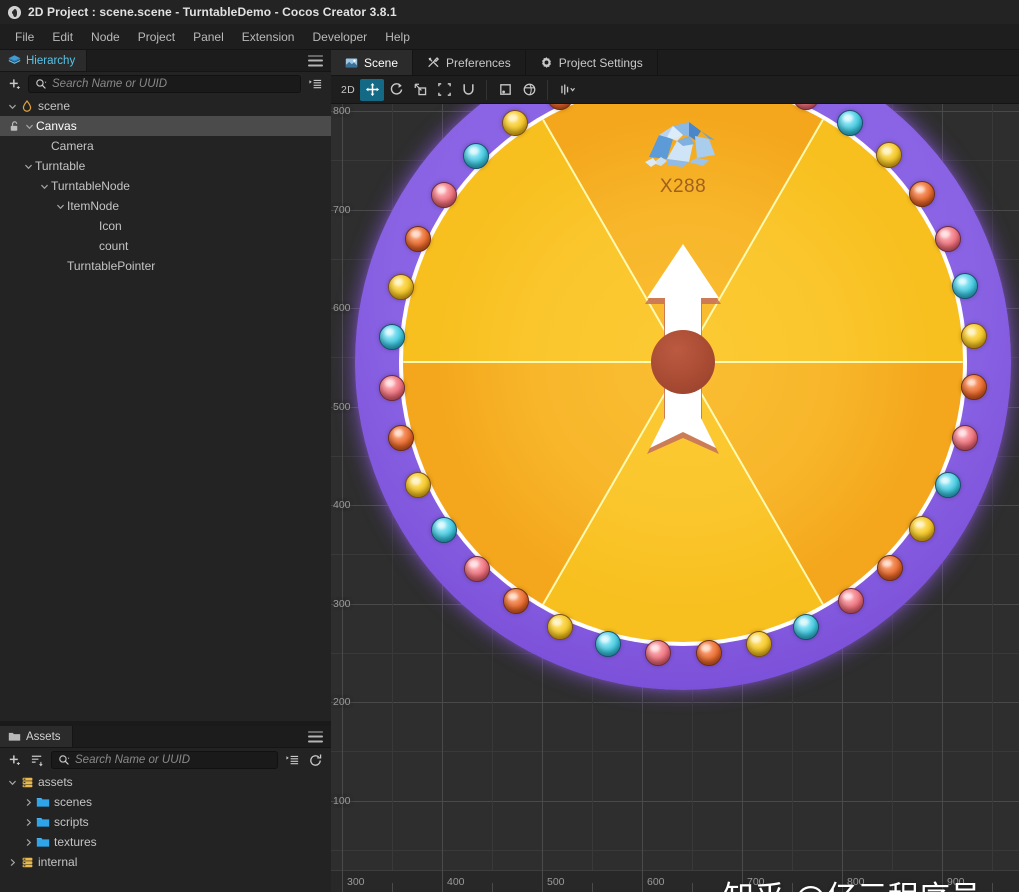  Describe the element at coordinates (675, 63) in the screenshot. I see `scene-tab-strip: Scene Preferences Project Settings` at that location.